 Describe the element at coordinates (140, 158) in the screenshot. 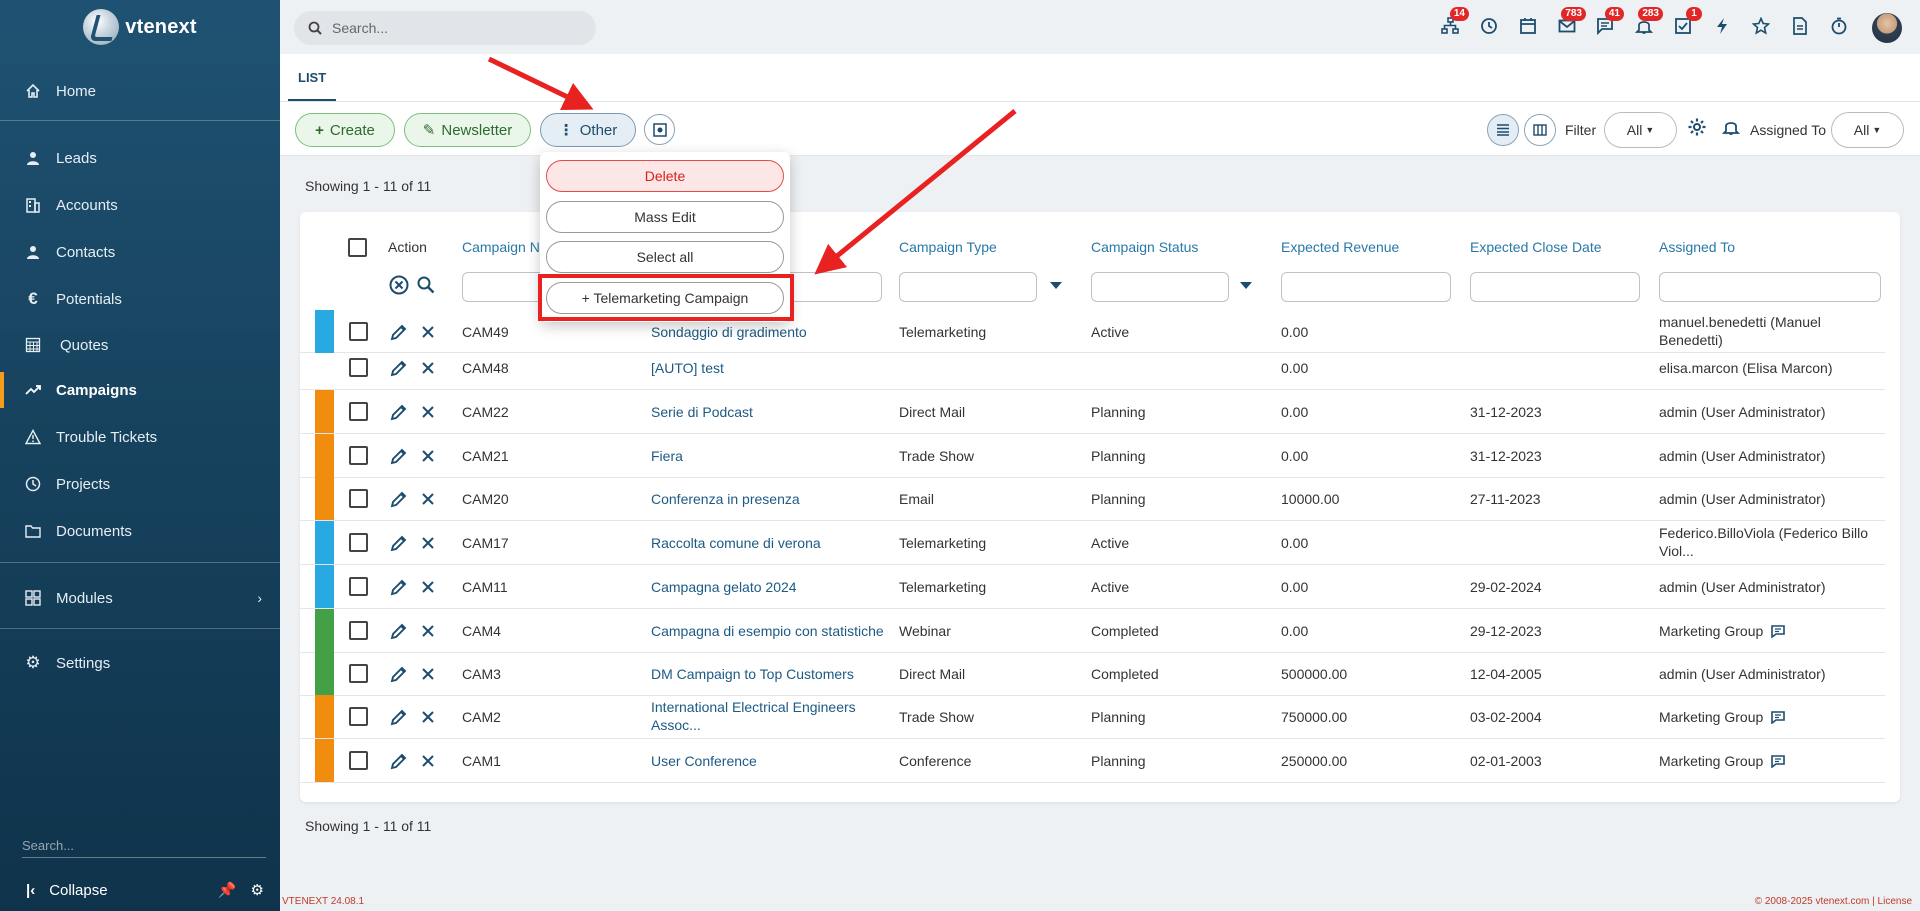

I see `sidebar-item-leads: Leads` at that location.